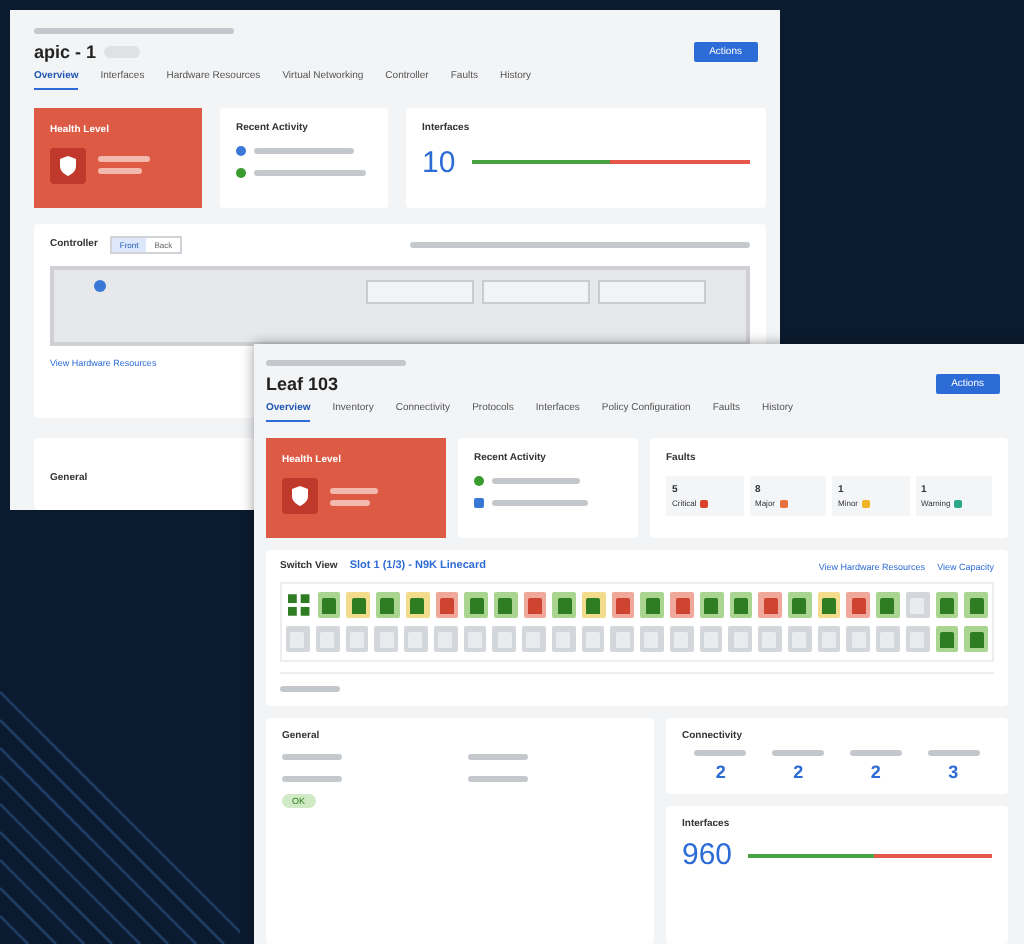 The height and width of the screenshot is (944, 1024). What do you see at coordinates (953, 772) in the screenshot?
I see `connection-count: 3` at bounding box center [953, 772].